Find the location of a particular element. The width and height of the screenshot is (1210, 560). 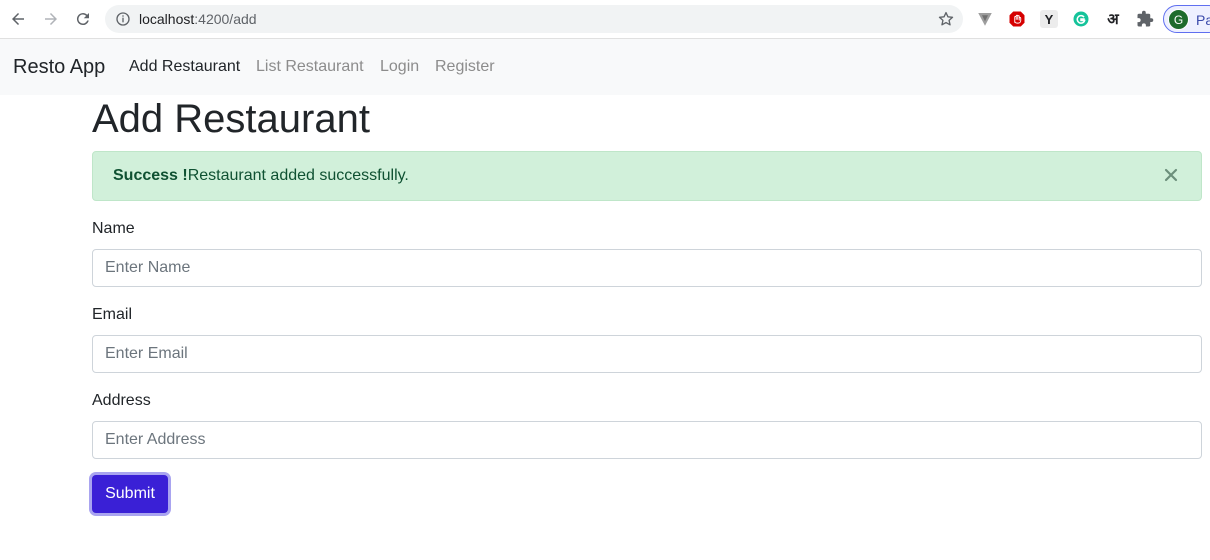

name-input is located at coordinates (647, 268).